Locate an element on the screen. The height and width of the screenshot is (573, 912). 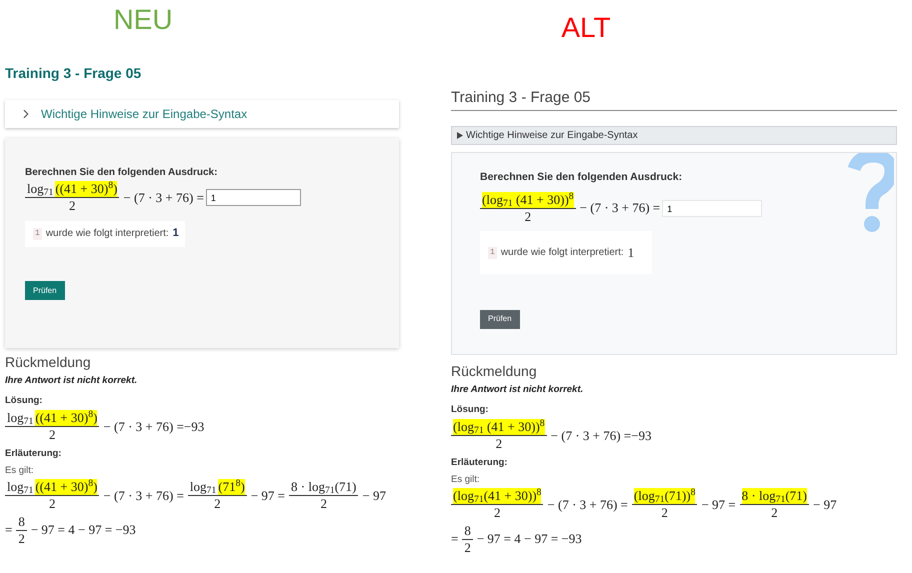
version-label: ALT is located at coordinates (586, 29).